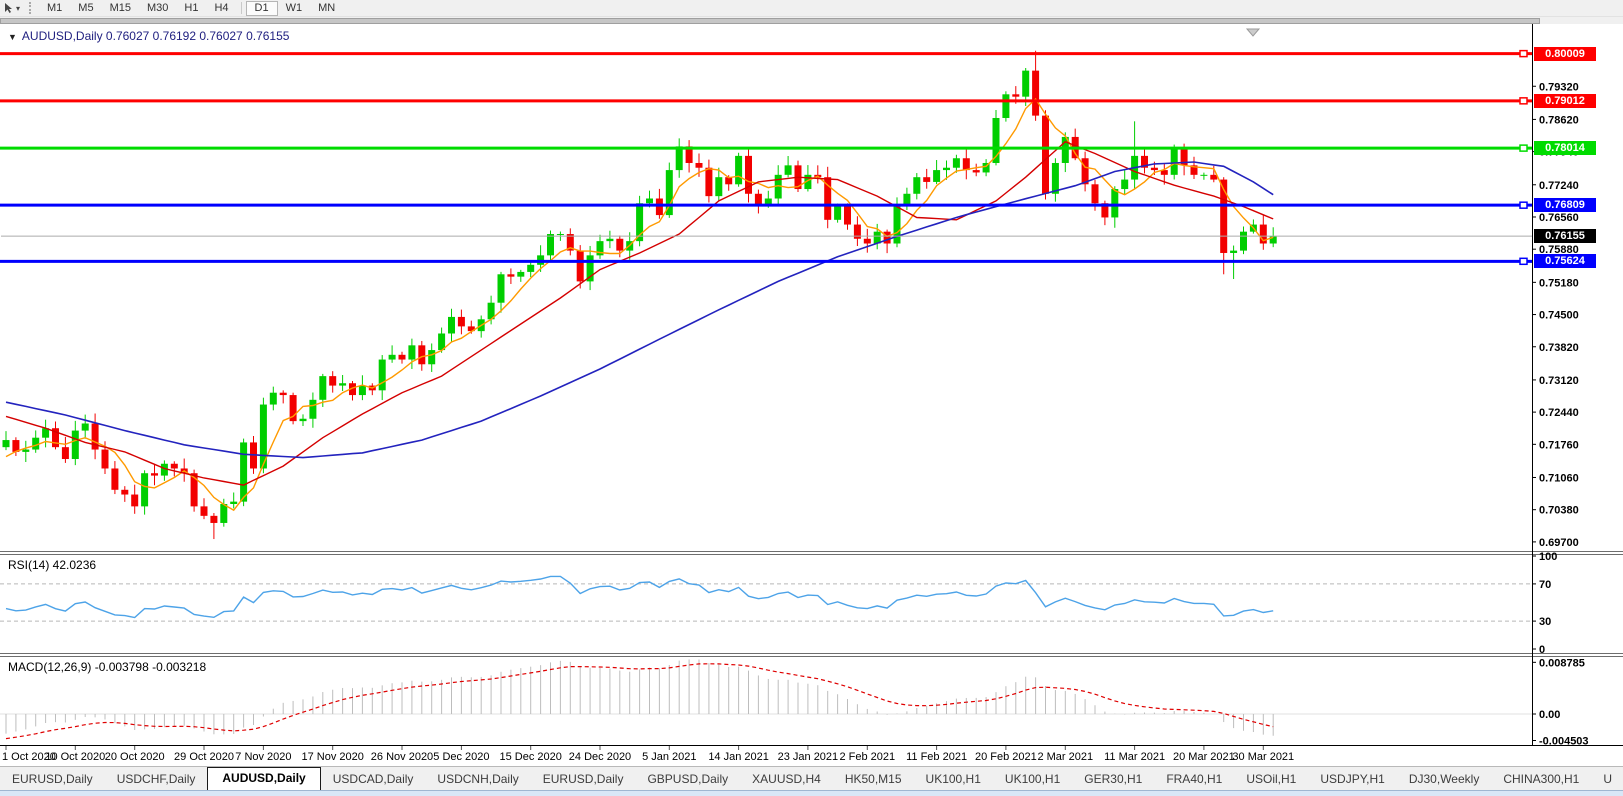 Image resolution: width=1623 pixels, height=796 pixels. What do you see at coordinates (811, 8) in the screenshot?
I see `top-toolbar: ▾ M1 M5 M15 M30 H1 H4 D1 W1 MN` at bounding box center [811, 8].